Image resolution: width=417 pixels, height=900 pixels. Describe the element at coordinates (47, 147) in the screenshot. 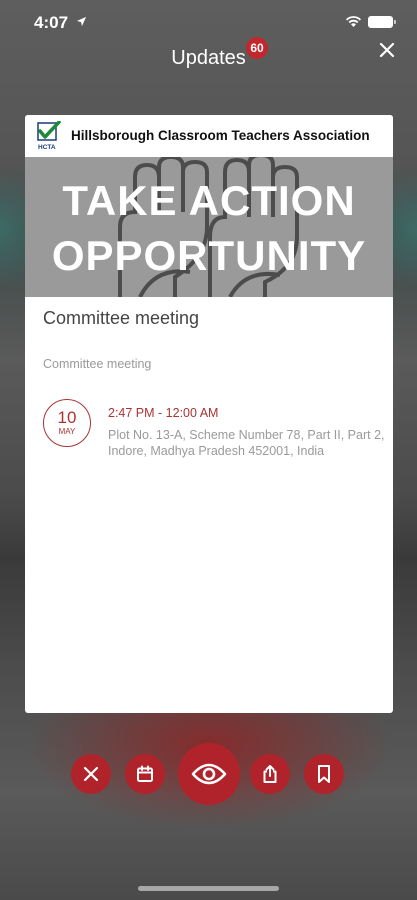

I see `svg-text: HCTA` at that location.